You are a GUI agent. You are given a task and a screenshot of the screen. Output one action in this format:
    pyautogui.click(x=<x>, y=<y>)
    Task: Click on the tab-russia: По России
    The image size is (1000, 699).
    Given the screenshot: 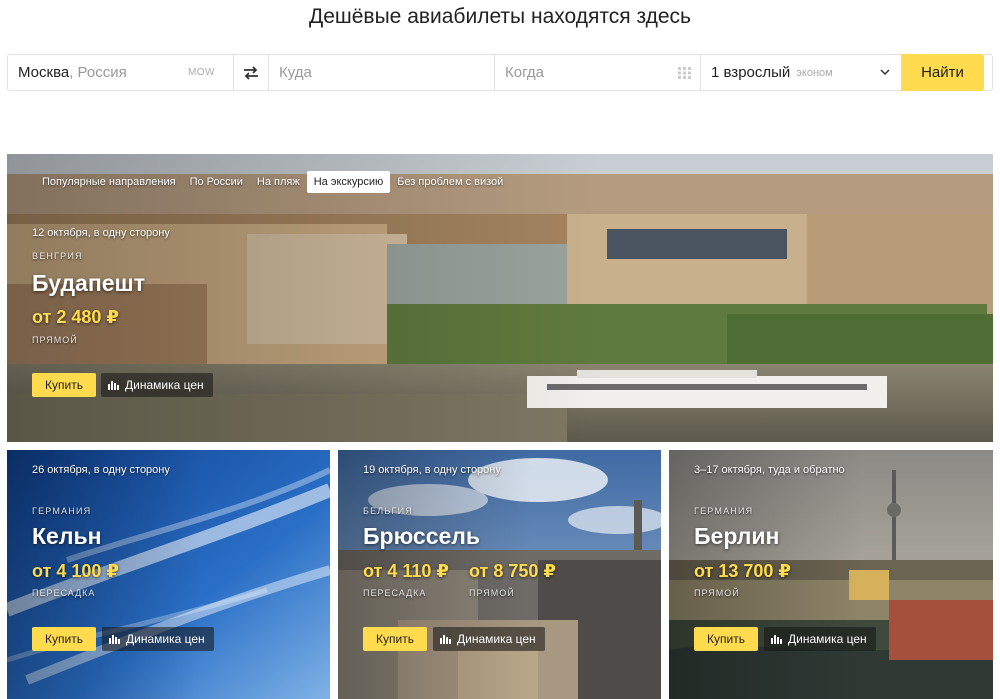 What is the action you would take?
    pyautogui.click(x=216, y=182)
    